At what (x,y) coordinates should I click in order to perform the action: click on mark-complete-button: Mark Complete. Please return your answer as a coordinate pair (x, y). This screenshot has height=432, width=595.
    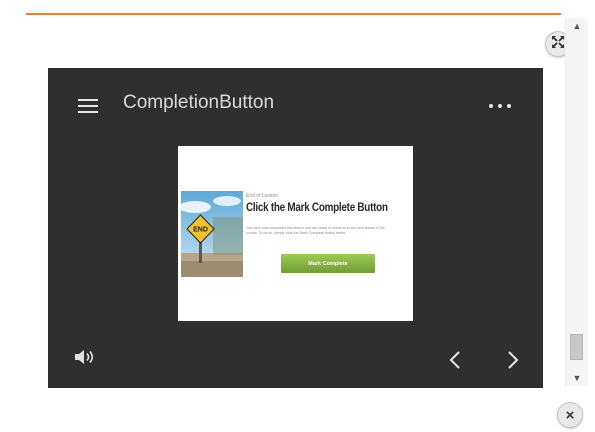
    Looking at the image, I should click on (328, 263).